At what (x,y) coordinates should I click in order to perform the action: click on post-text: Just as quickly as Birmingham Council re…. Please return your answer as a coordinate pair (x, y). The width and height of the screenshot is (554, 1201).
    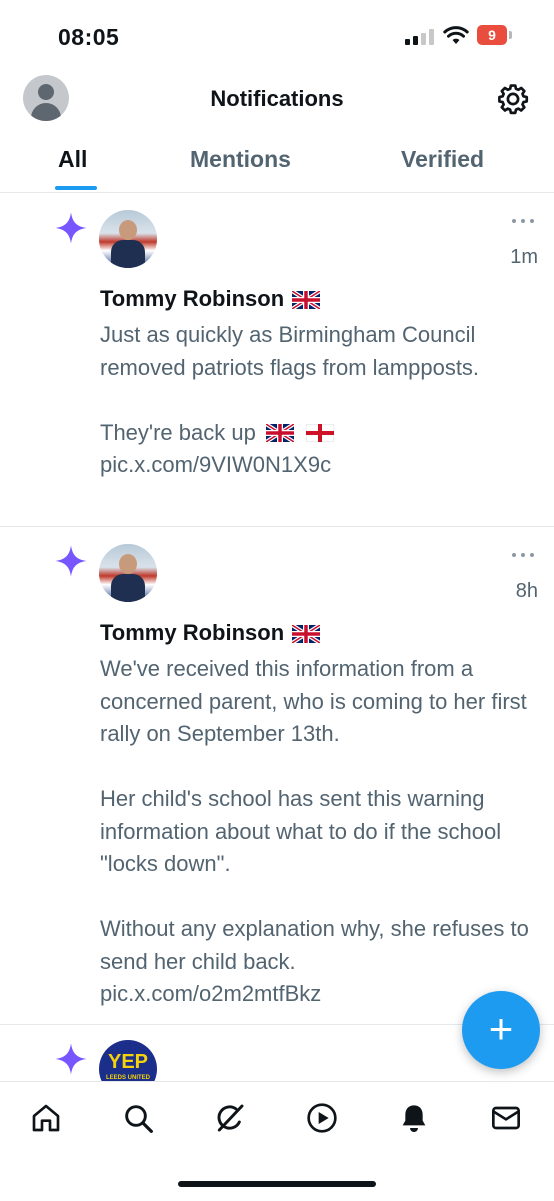
    Looking at the image, I should click on (320, 400).